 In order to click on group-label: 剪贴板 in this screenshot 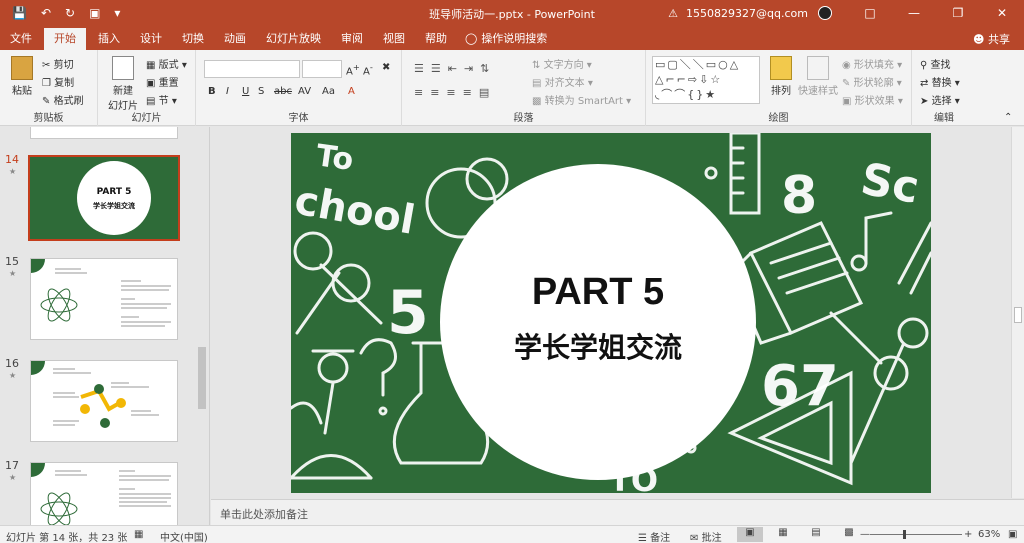, I will do `click(48, 118)`.